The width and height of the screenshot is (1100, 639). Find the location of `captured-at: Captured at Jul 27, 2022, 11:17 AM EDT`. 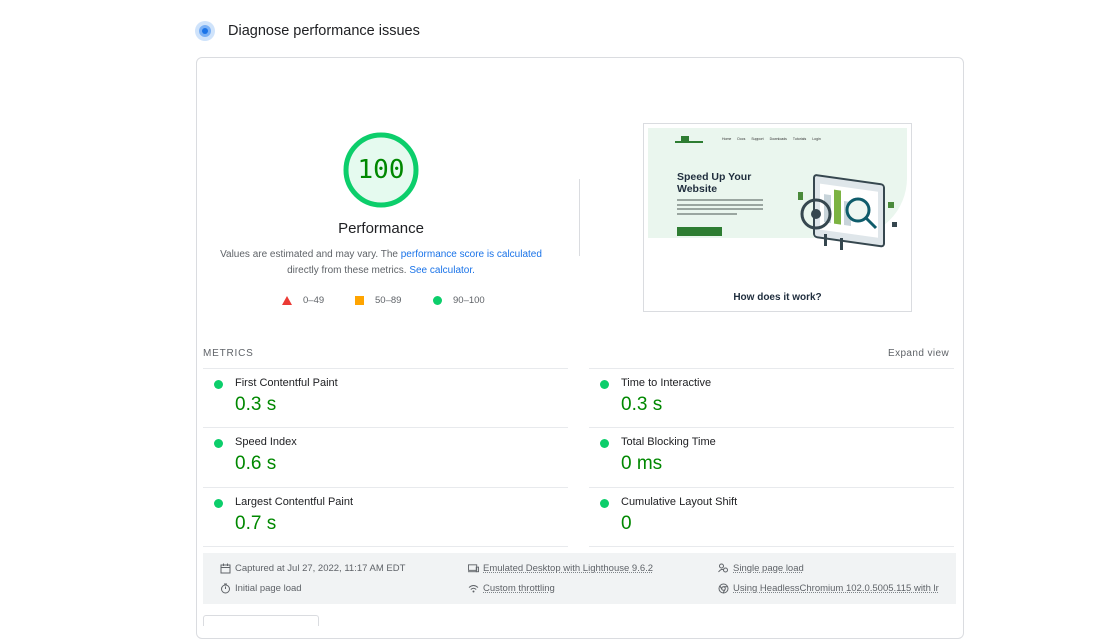

captured-at: Captured at Jul 27, 2022, 11:17 AM EDT is located at coordinates (312, 568).